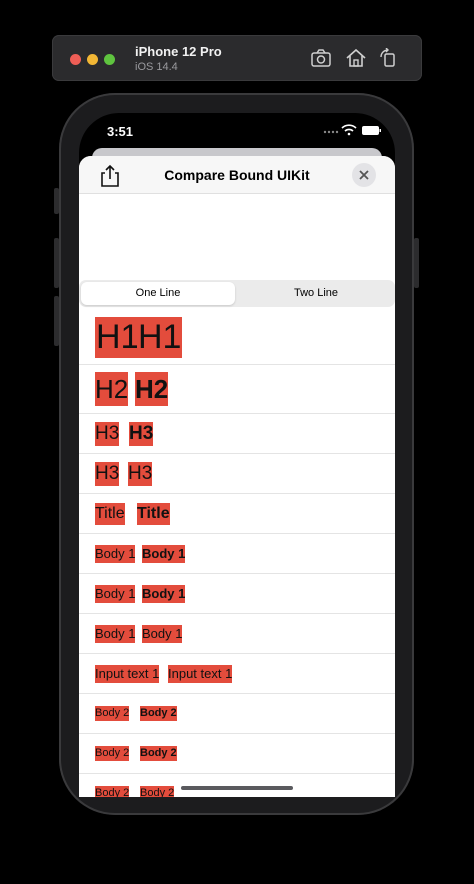  Describe the element at coordinates (110, 514) in the screenshot. I see `regular-label: Title` at that location.